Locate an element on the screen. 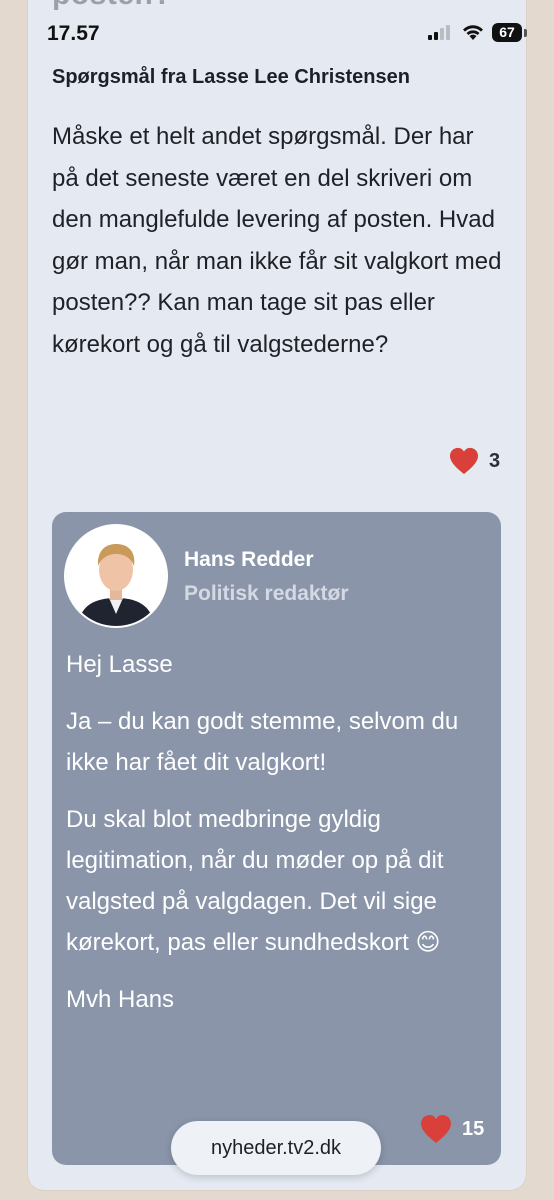 This screenshot has width=554, height=1200. answer-like-button: 15 is located at coordinates (452, 1129).